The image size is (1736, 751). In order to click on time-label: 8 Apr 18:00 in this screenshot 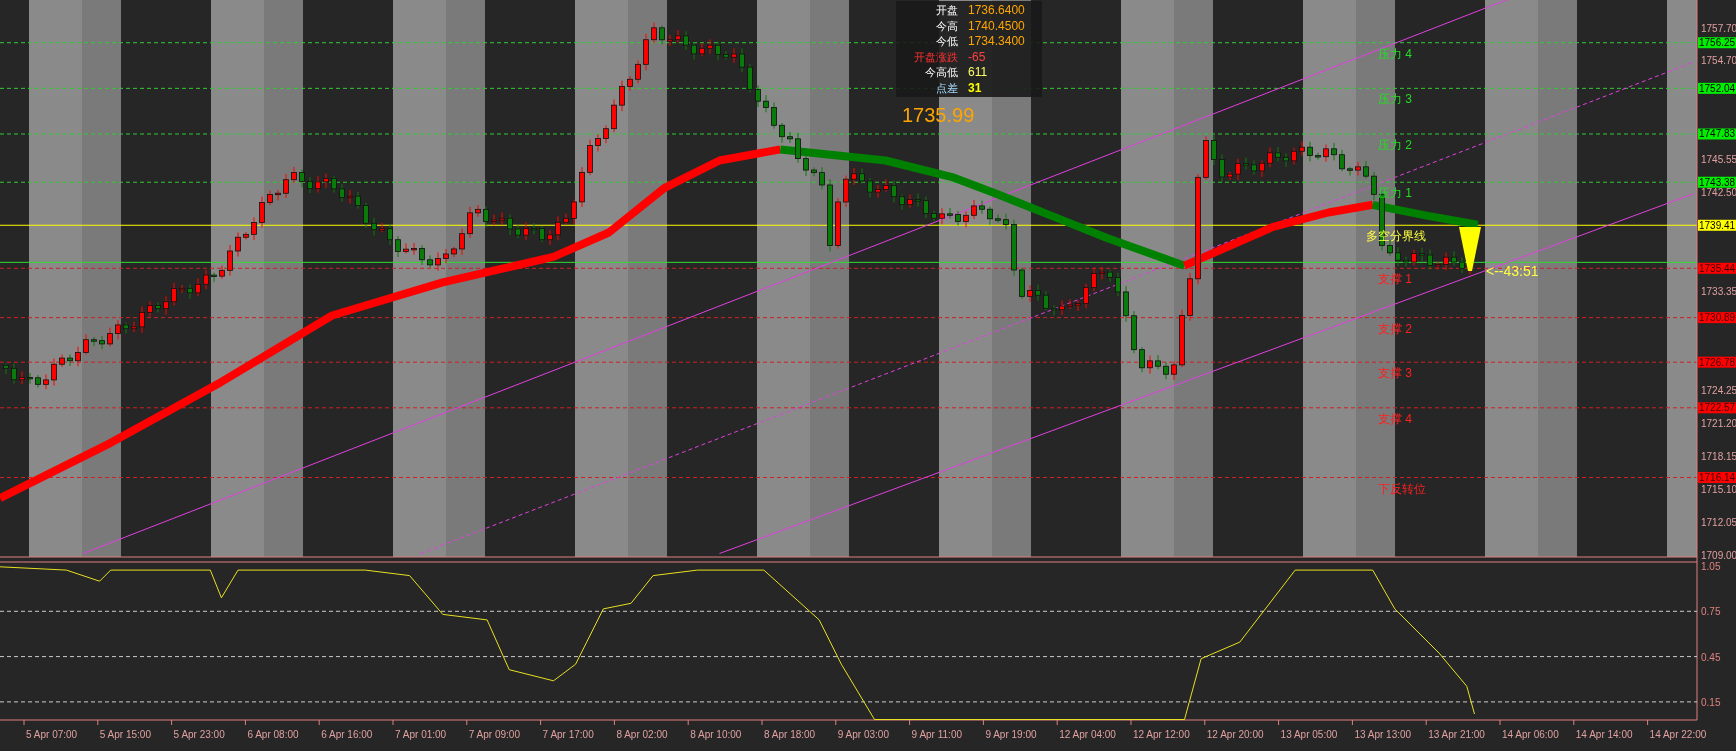, I will do `click(790, 734)`.